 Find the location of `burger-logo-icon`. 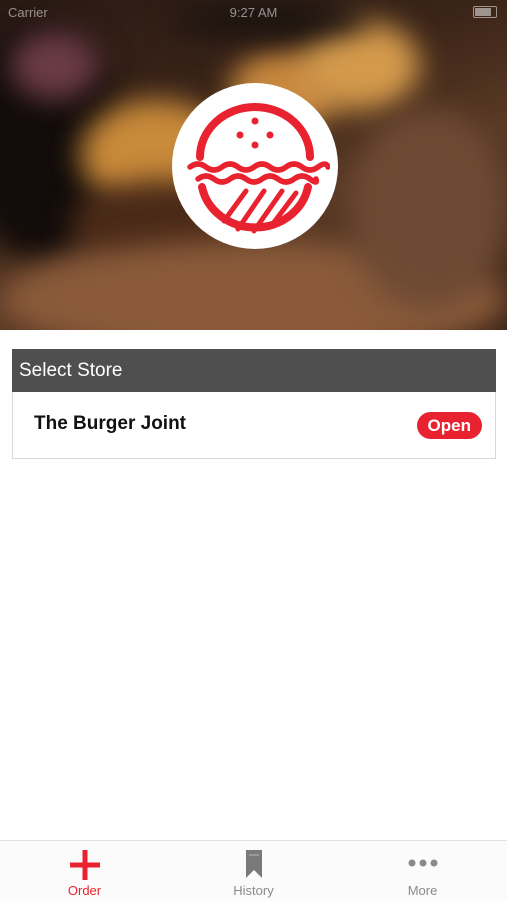

burger-logo-icon is located at coordinates (258, 168).